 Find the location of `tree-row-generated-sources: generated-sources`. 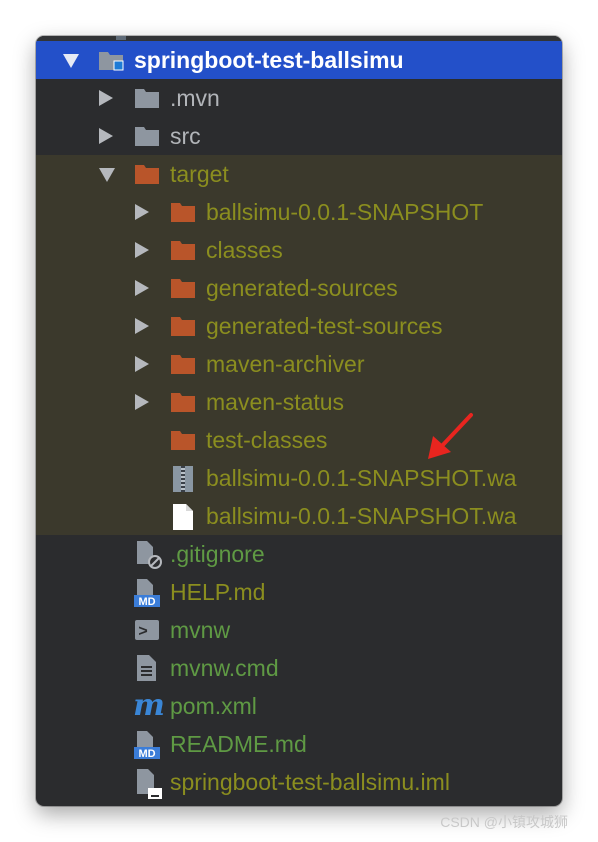

tree-row-generated-sources: generated-sources is located at coordinates (299, 288).